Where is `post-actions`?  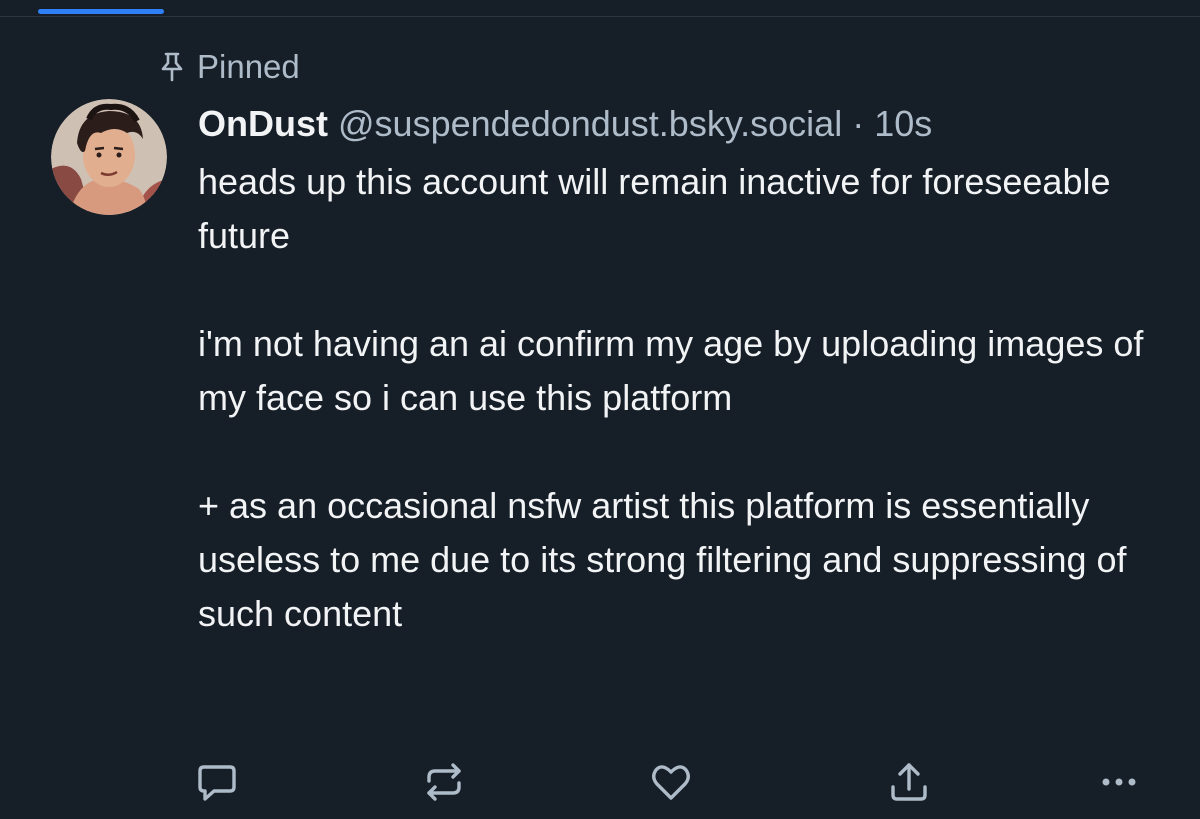 post-actions is located at coordinates (600, 782).